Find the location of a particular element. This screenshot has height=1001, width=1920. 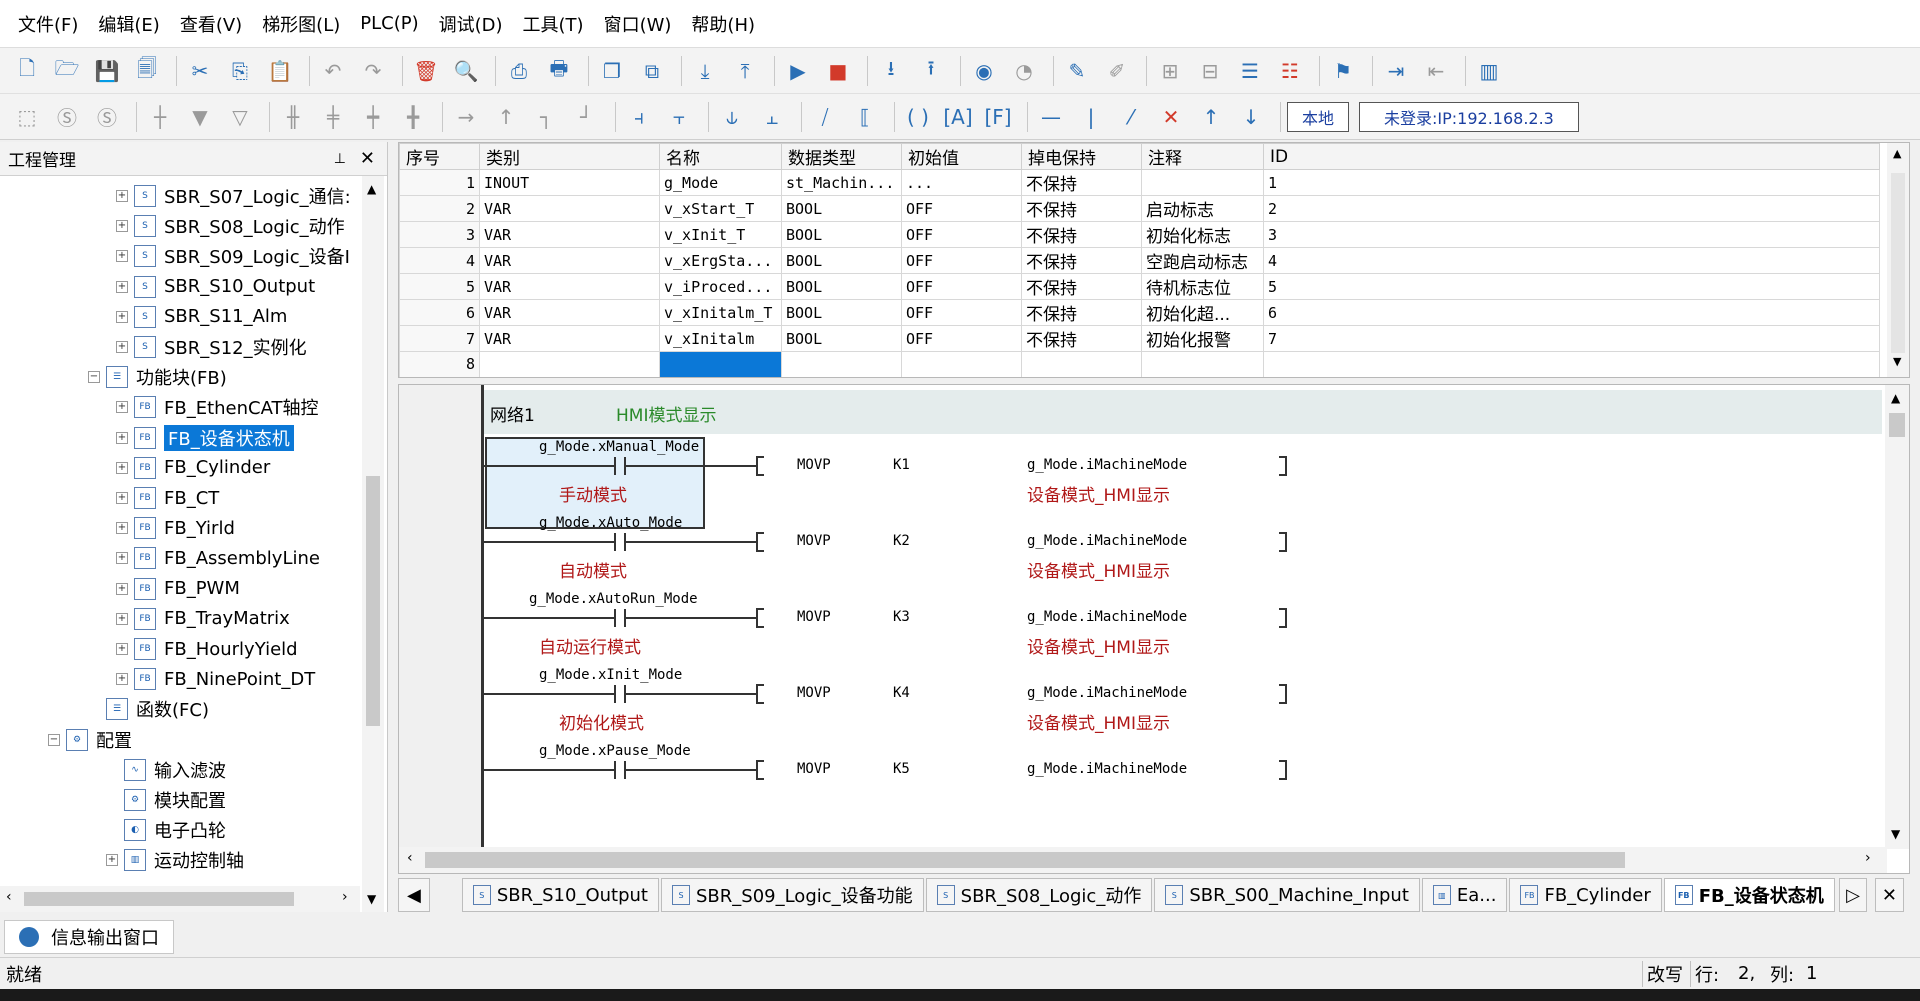

tree-item: ⚙ 模块配置 is located at coordinates (166, 800).